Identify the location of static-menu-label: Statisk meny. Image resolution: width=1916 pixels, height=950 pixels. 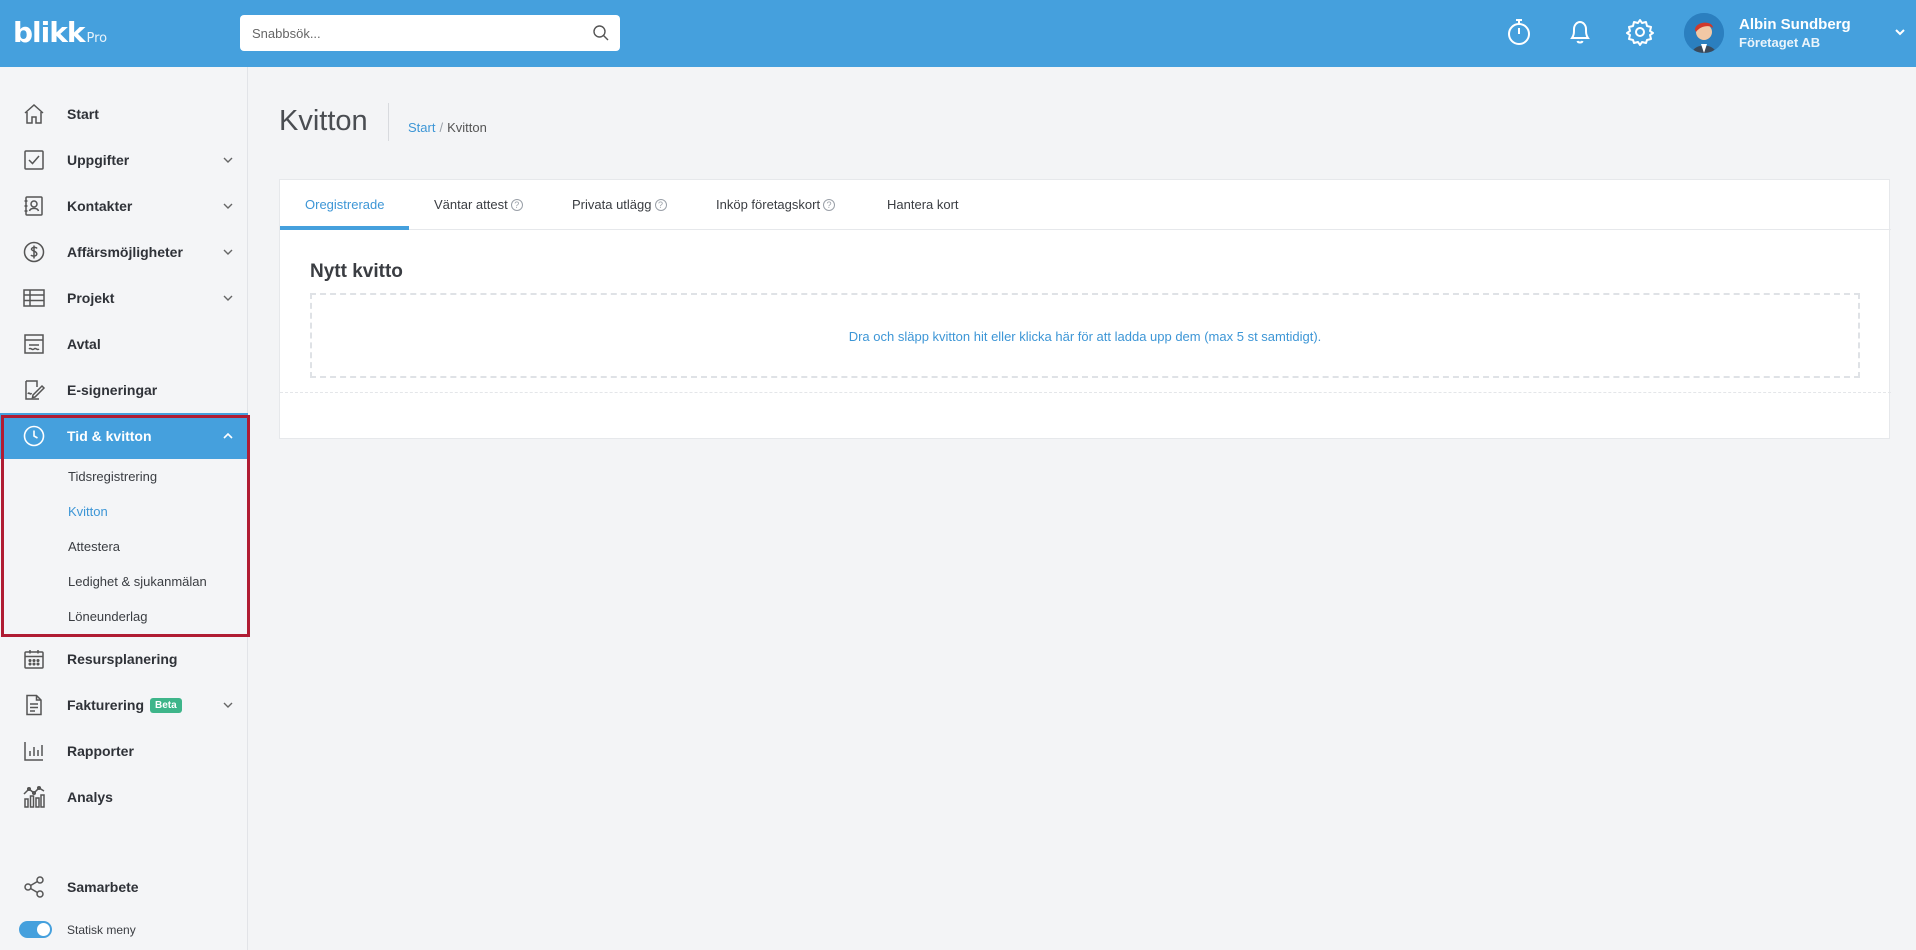
(101, 930).